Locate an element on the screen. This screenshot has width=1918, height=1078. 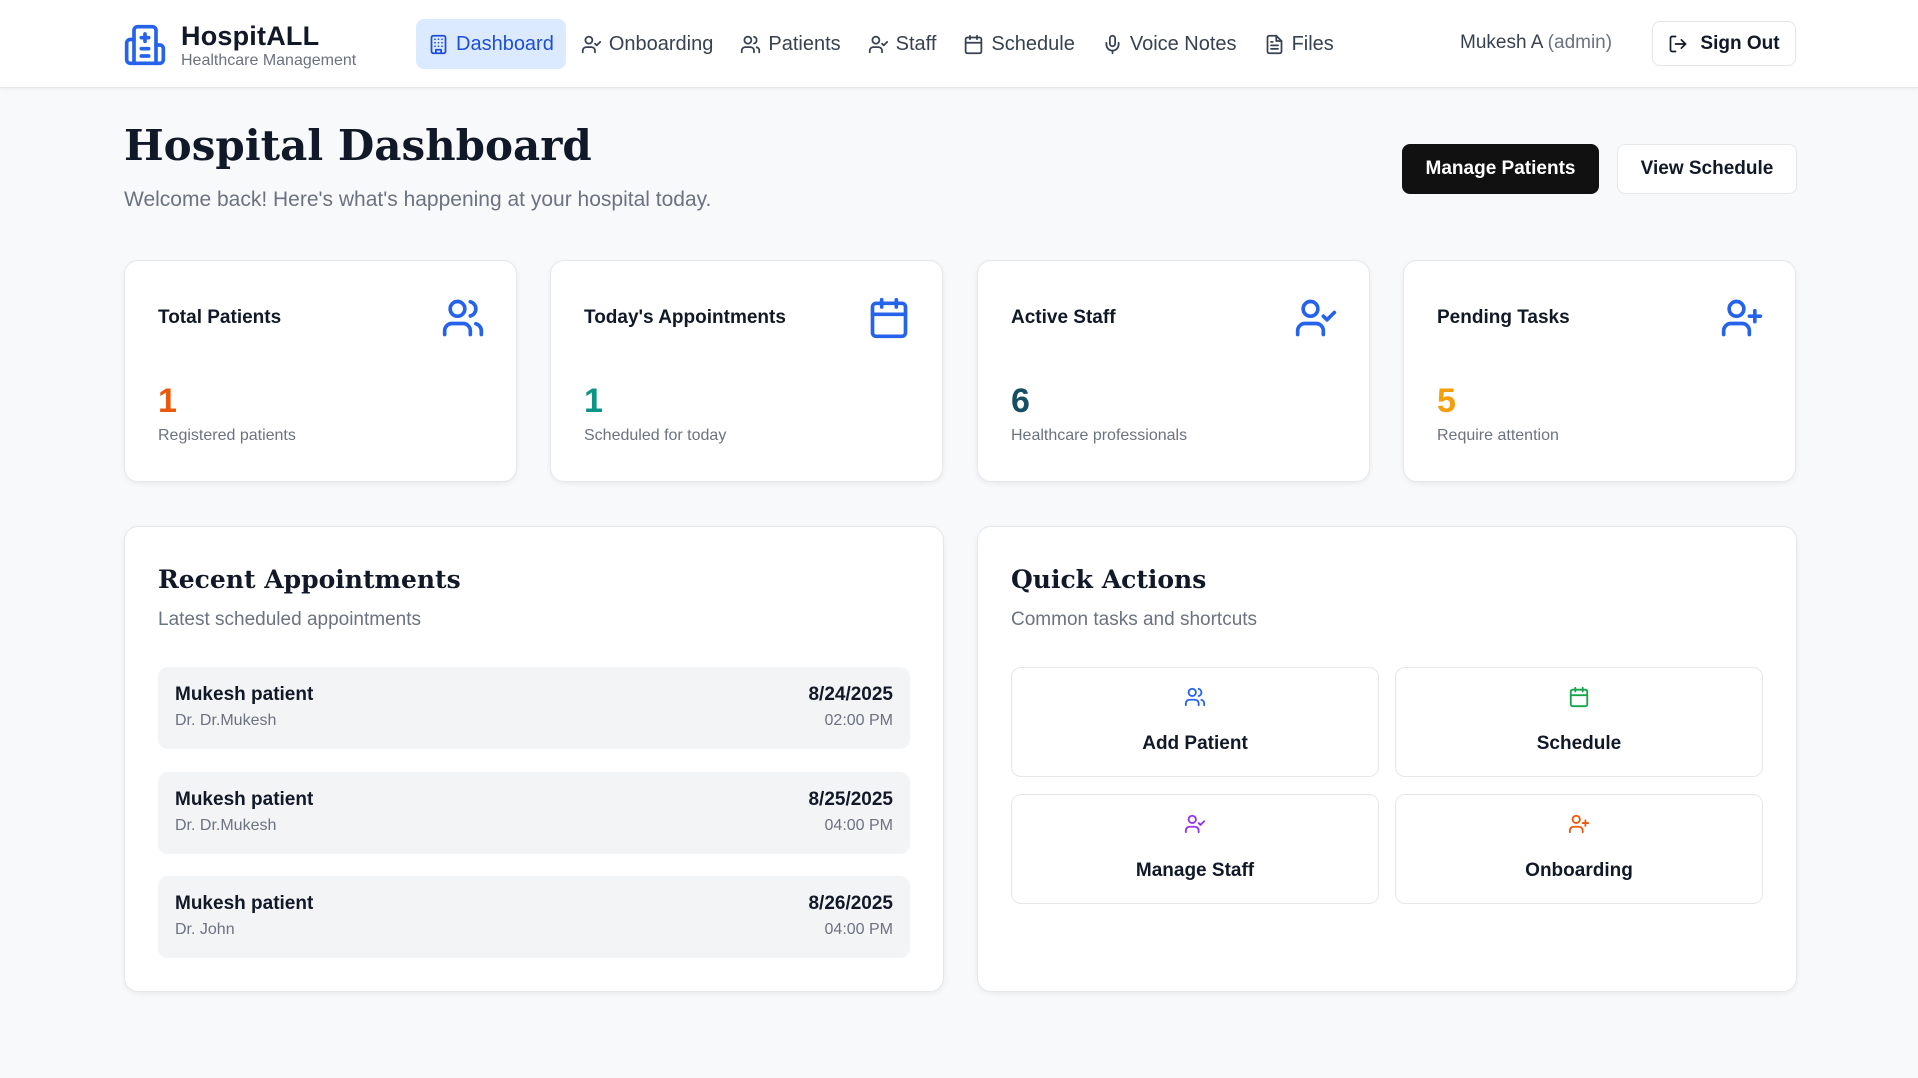
onboarding-button: Onboarding is located at coordinates (1579, 849).